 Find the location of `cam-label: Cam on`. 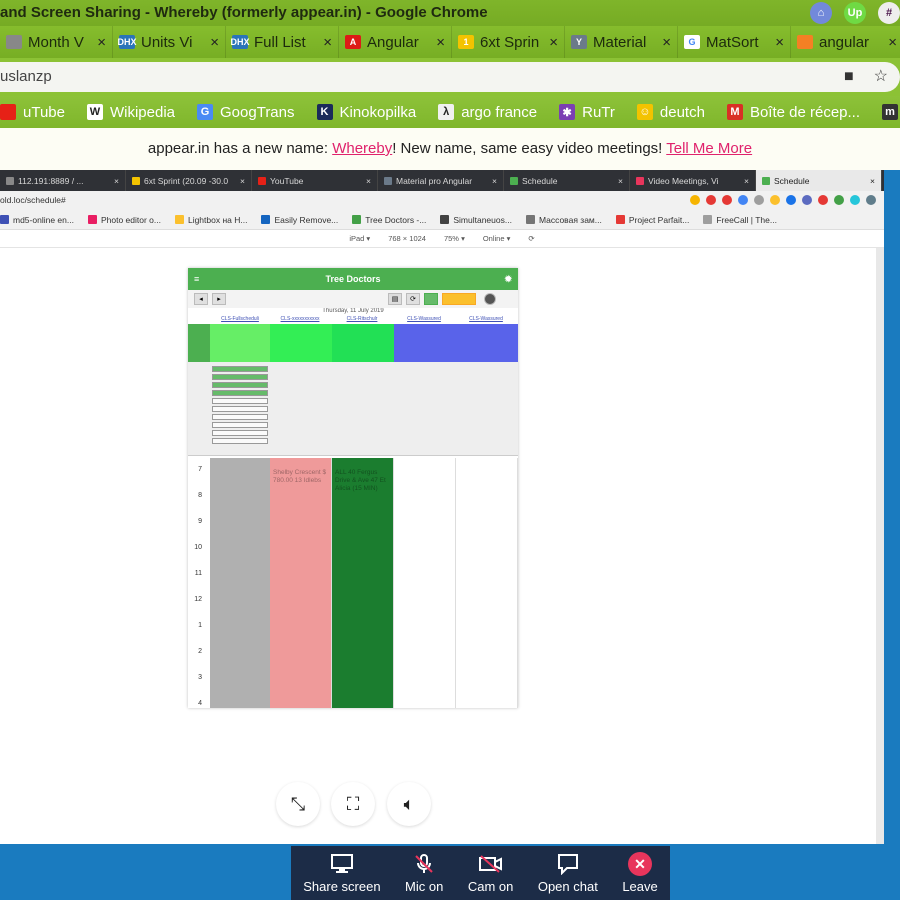

cam-label: Cam on is located at coordinates (490, 886).